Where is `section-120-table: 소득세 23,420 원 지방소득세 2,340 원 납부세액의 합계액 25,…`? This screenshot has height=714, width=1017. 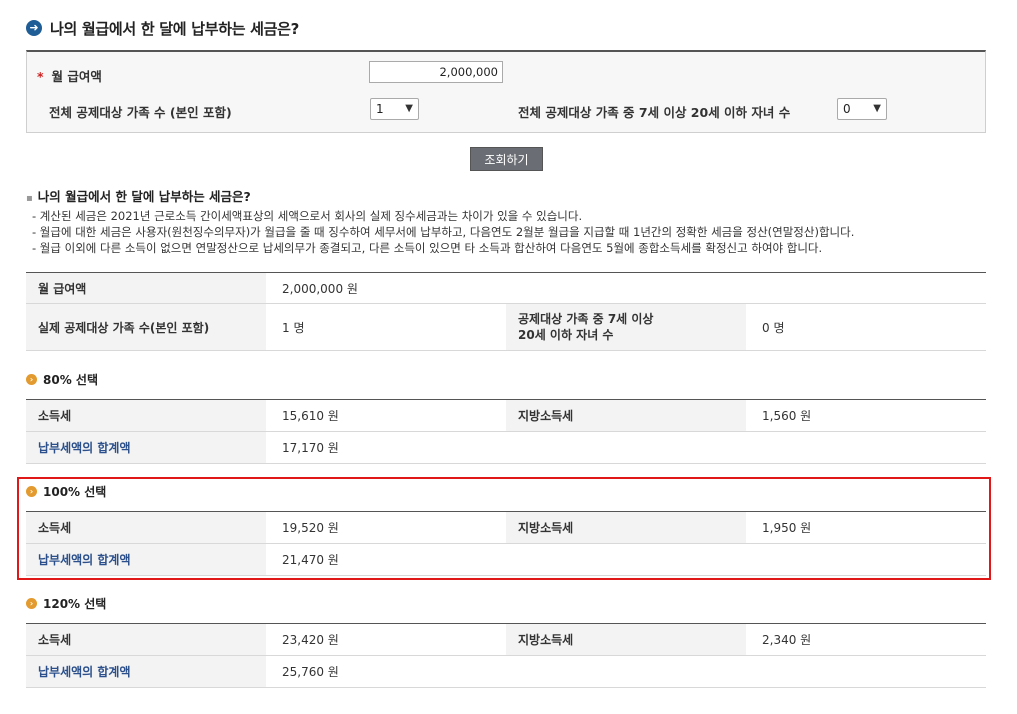 section-120-table: 소득세 23,420 원 지방소득세 2,340 원 납부세액의 합계액 25,… is located at coordinates (506, 655).